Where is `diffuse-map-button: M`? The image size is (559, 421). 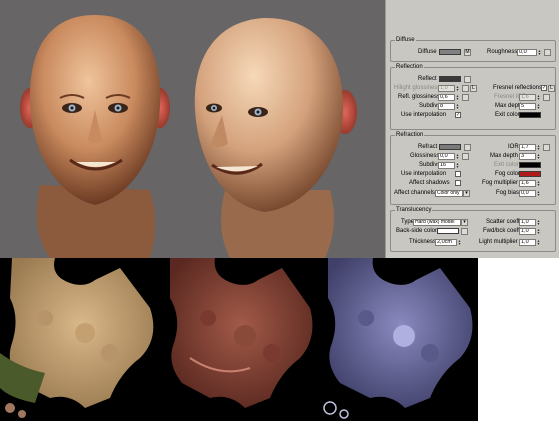 diffuse-map-button: M is located at coordinates (467, 52).